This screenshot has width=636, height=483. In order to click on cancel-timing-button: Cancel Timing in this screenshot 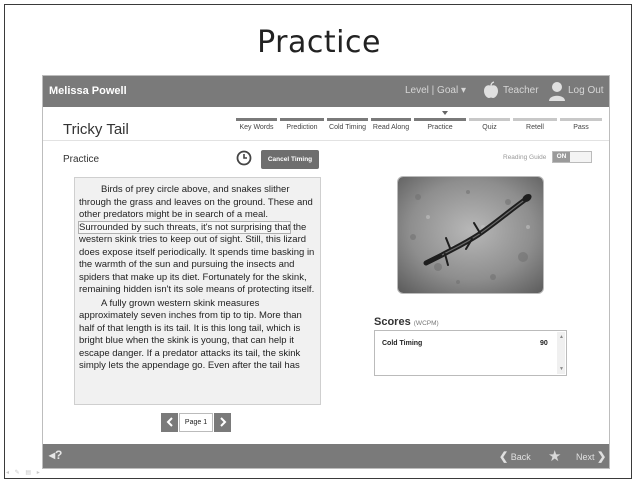, I will do `click(290, 159)`.